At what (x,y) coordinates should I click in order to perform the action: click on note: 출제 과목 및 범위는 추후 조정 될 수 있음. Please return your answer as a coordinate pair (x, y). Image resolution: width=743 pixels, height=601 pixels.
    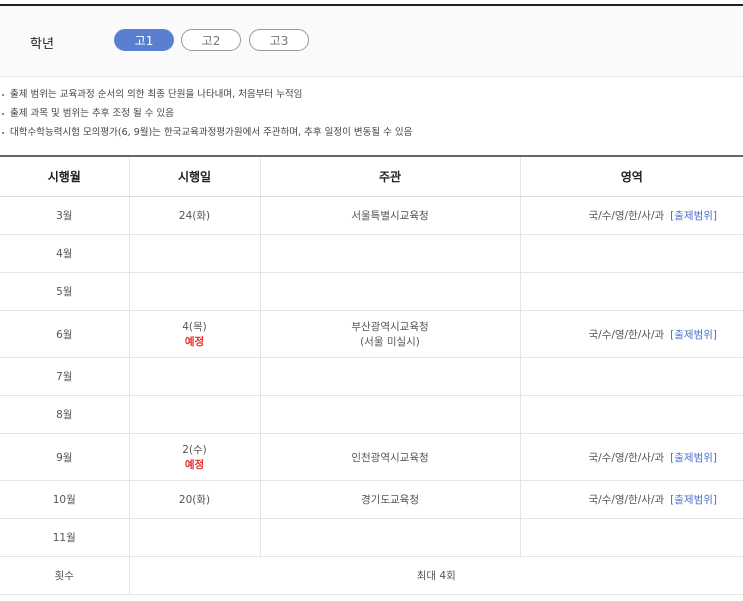
    Looking at the image, I should click on (371, 113).